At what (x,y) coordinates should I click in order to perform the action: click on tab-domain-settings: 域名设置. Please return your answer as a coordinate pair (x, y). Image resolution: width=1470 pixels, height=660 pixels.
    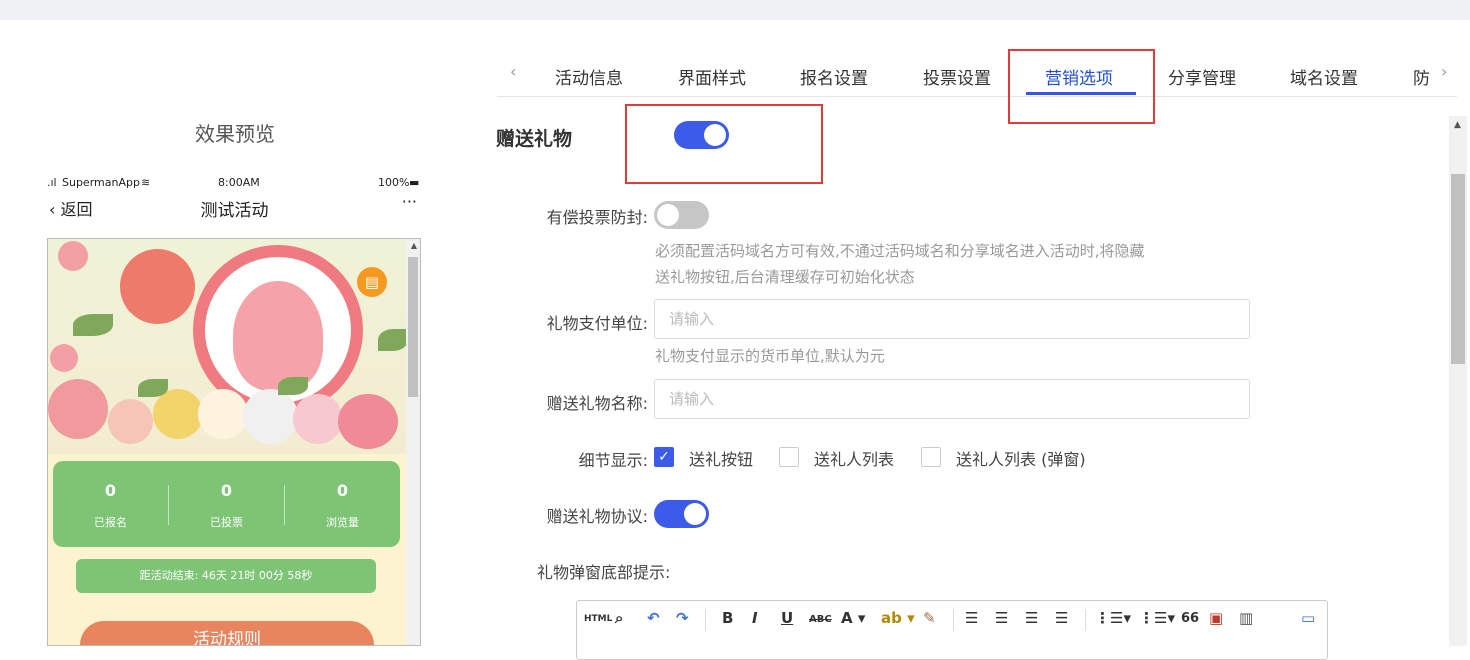
    Looking at the image, I should click on (1324, 76).